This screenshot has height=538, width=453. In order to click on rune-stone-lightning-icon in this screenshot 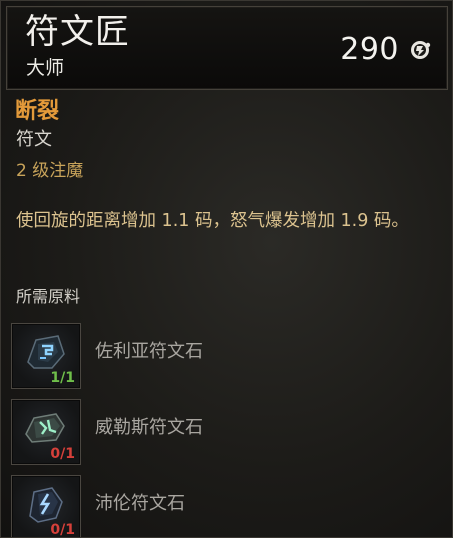, I will do `click(46, 505)`.